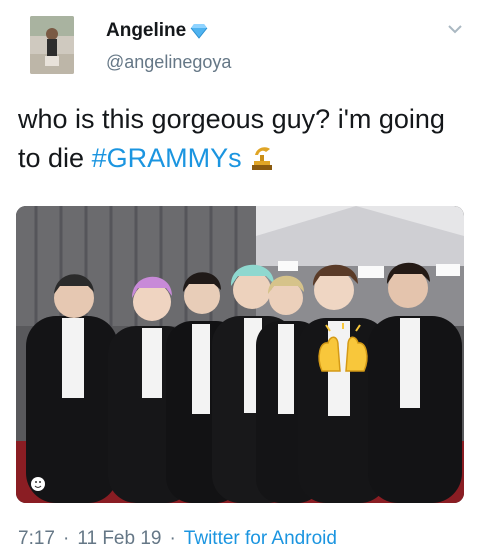 This screenshot has height=560, width=480. I want to click on tweet-source-link: Twitter for Android, so click(260, 539).